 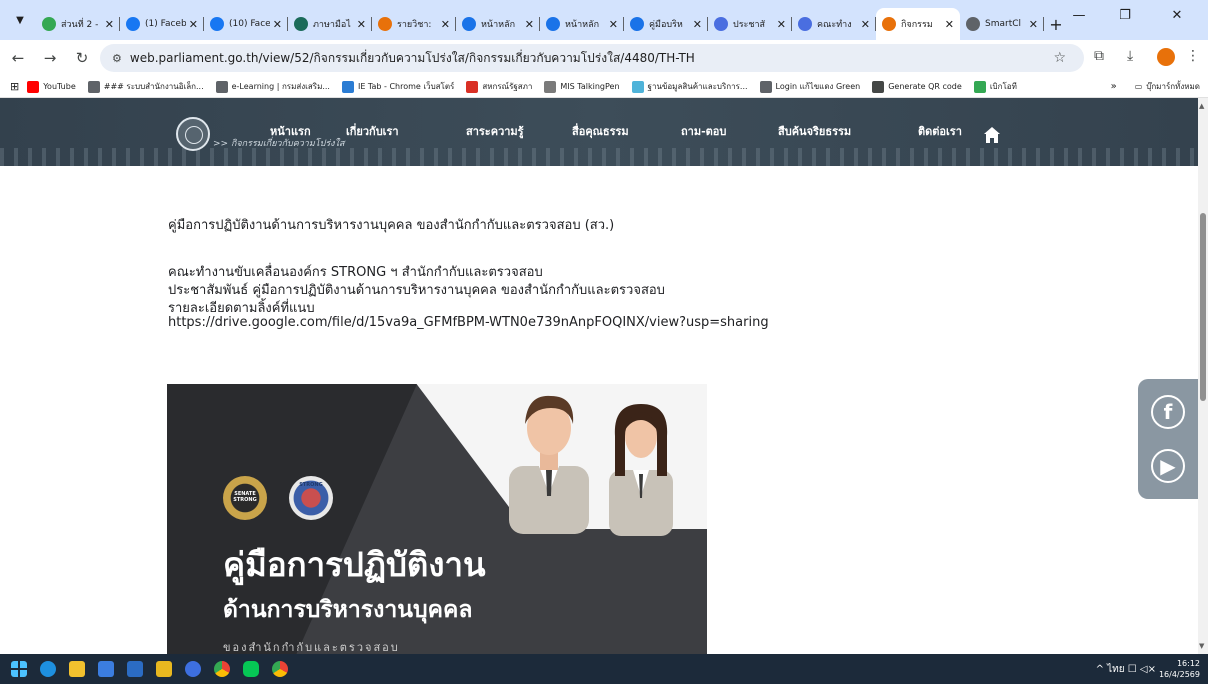 What do you see at coordinates (51, 86) in the screenshot?
I see `bookmark-item: YouTube` at bounding box center [51, 86].